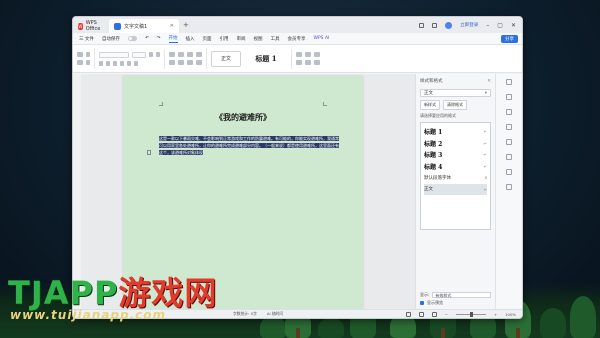 The height and width of the screenshot is (338, 600). Describe the element at coordinates (172, 26) in the screenshot. I see `close-tab-icon: ✕` at that location.